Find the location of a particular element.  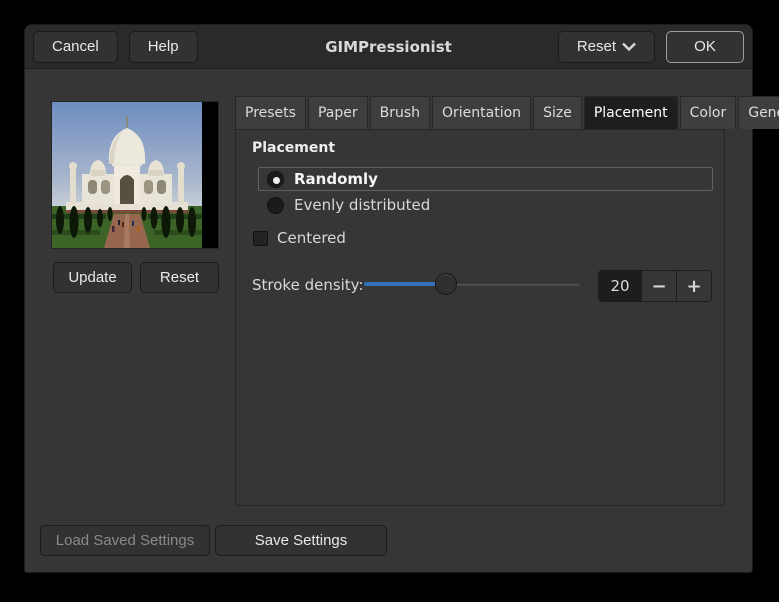

radio-evenly-label: Evenly distributed is located at coordinates (362, 205).